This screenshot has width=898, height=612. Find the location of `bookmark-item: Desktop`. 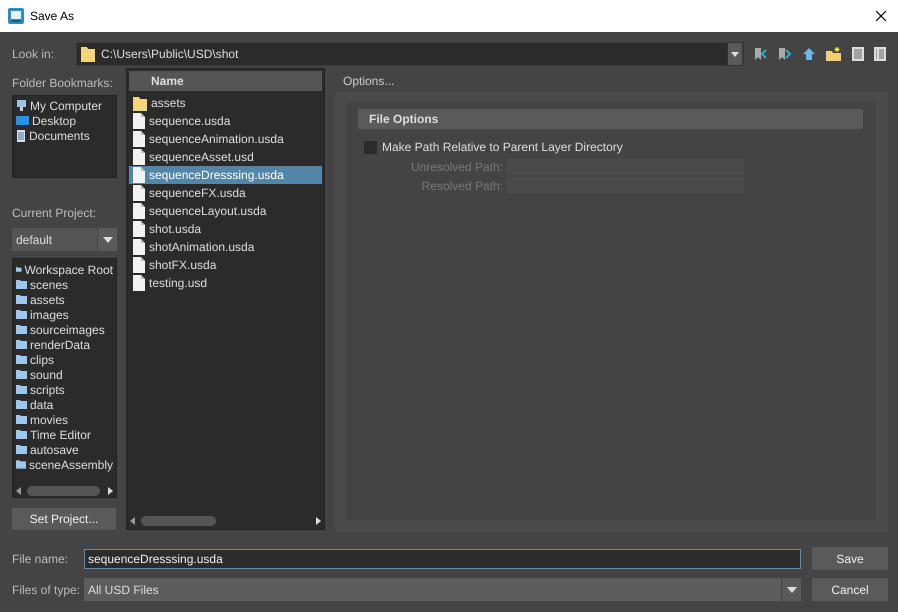

bookmark-item: Desktop is located at coordinates (64, 120).